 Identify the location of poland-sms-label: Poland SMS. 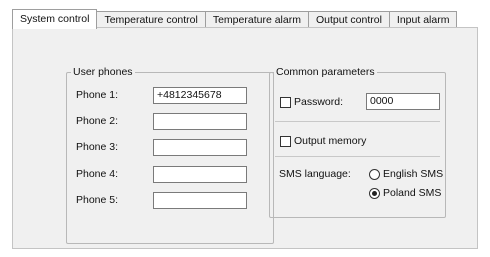
(412, 193).